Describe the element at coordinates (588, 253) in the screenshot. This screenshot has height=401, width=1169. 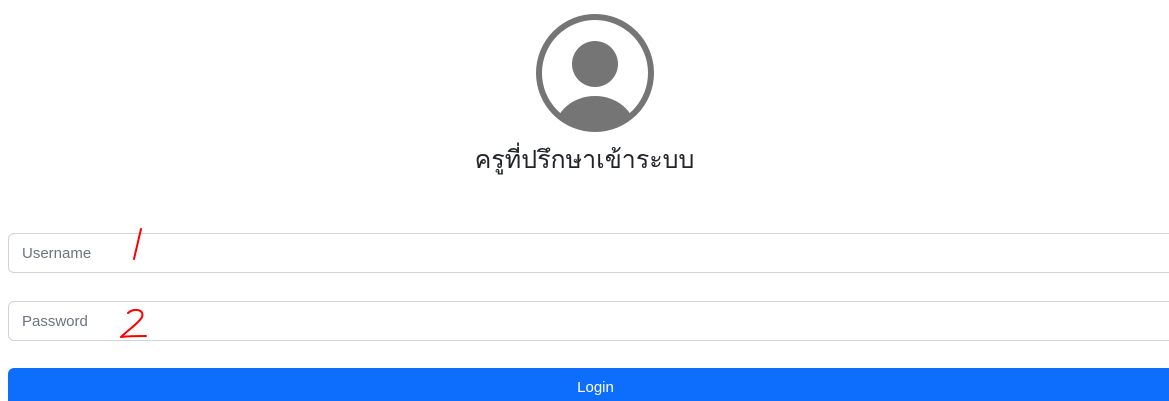
I see `username-input` at that location.